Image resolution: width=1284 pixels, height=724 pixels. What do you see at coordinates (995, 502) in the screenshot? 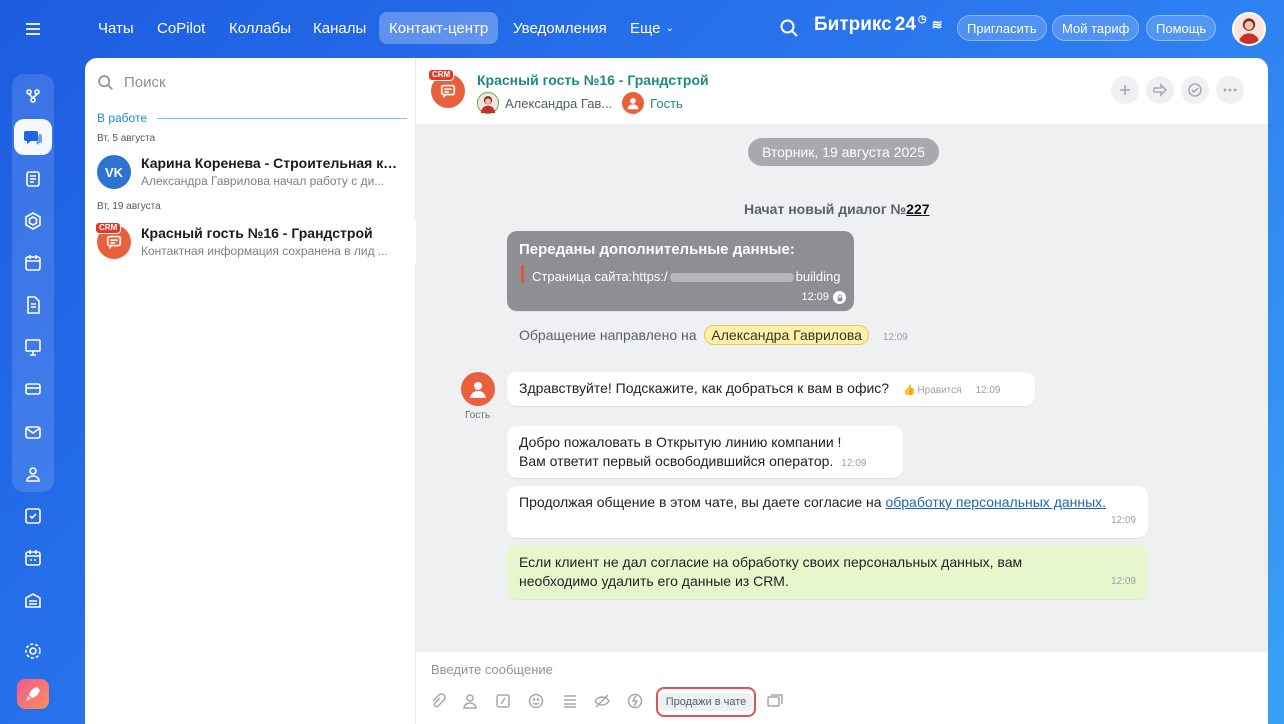
I see `consent-link: обработку персональных данных.` at bounding box center [995, 502].